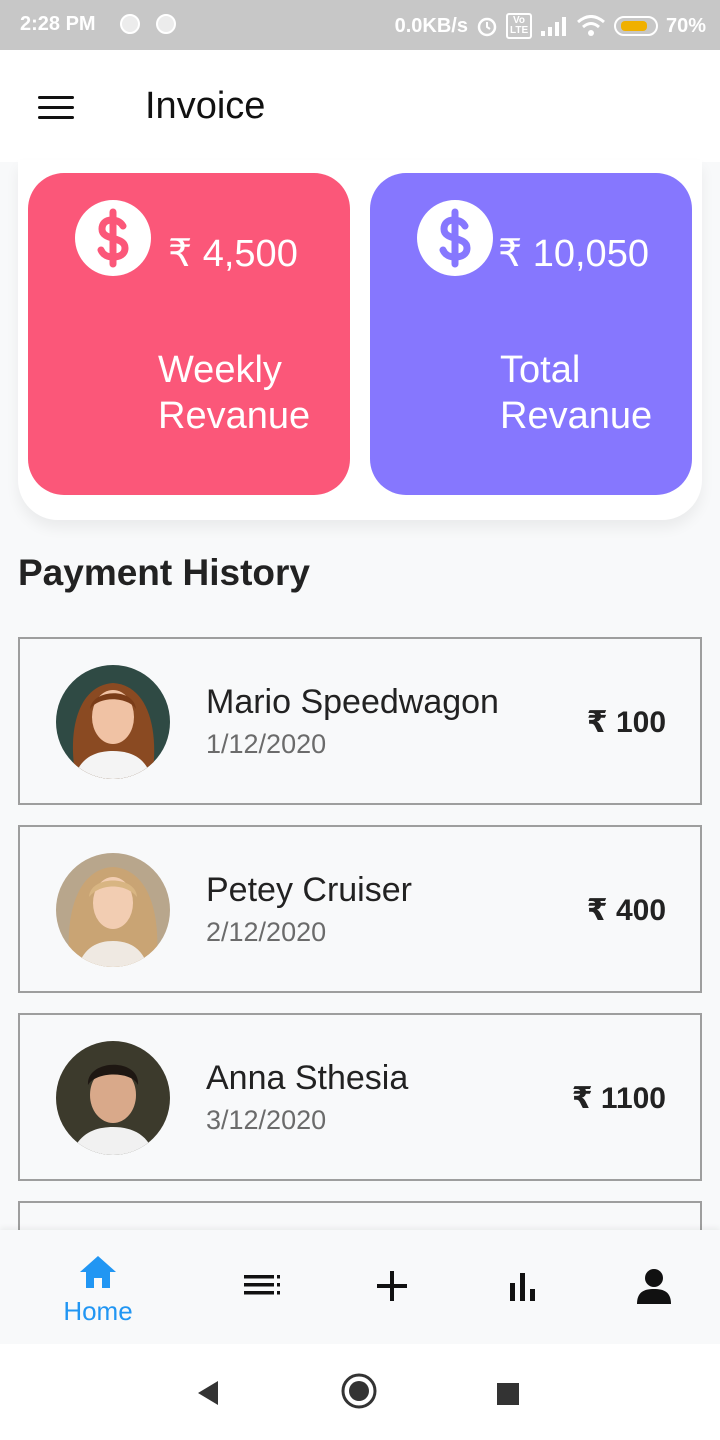 This screenshot has height=1440, width=720. I want to click on person-icon, so click(654, 1286).